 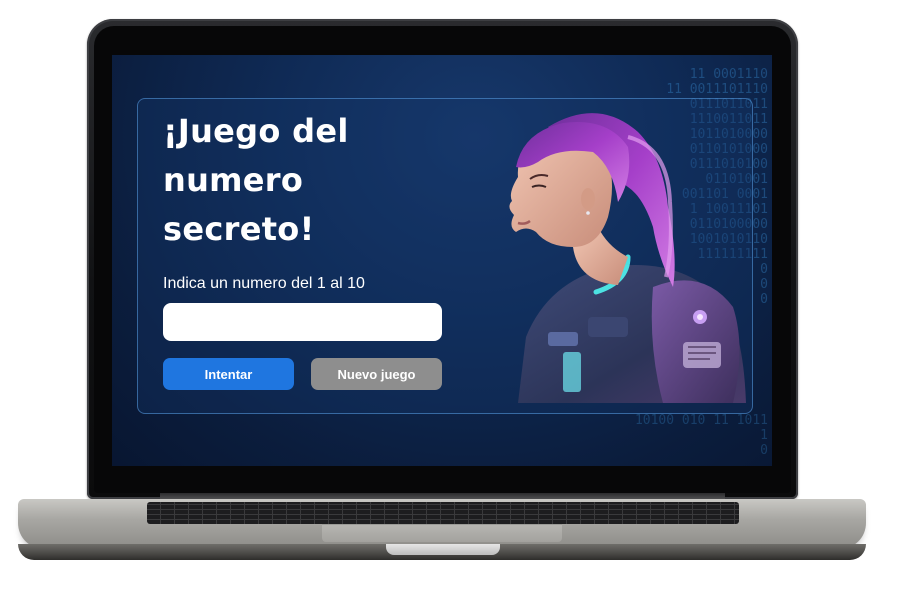 I want to click on try-button: Intentar, so click(x=228, y=374).